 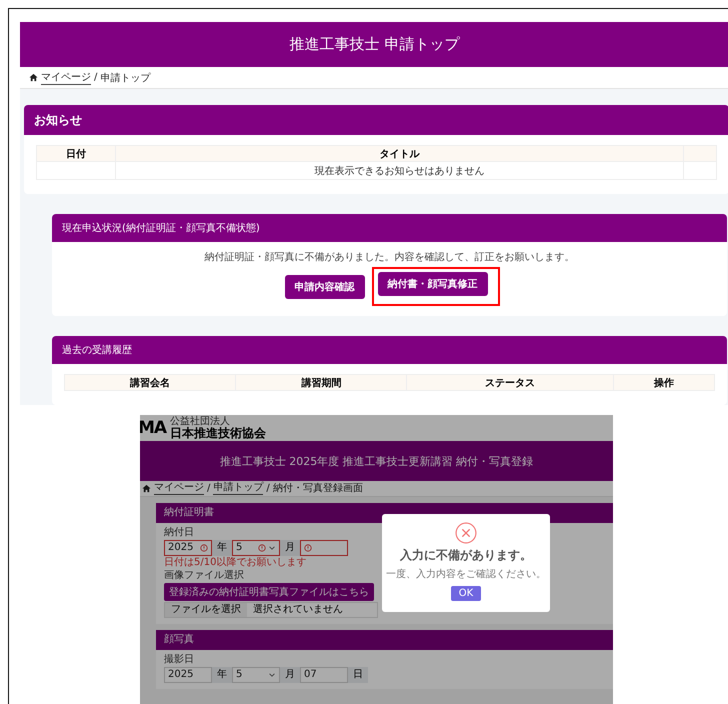 I want to click on action-button: 申請内容確認, so click(x=324, y=286).